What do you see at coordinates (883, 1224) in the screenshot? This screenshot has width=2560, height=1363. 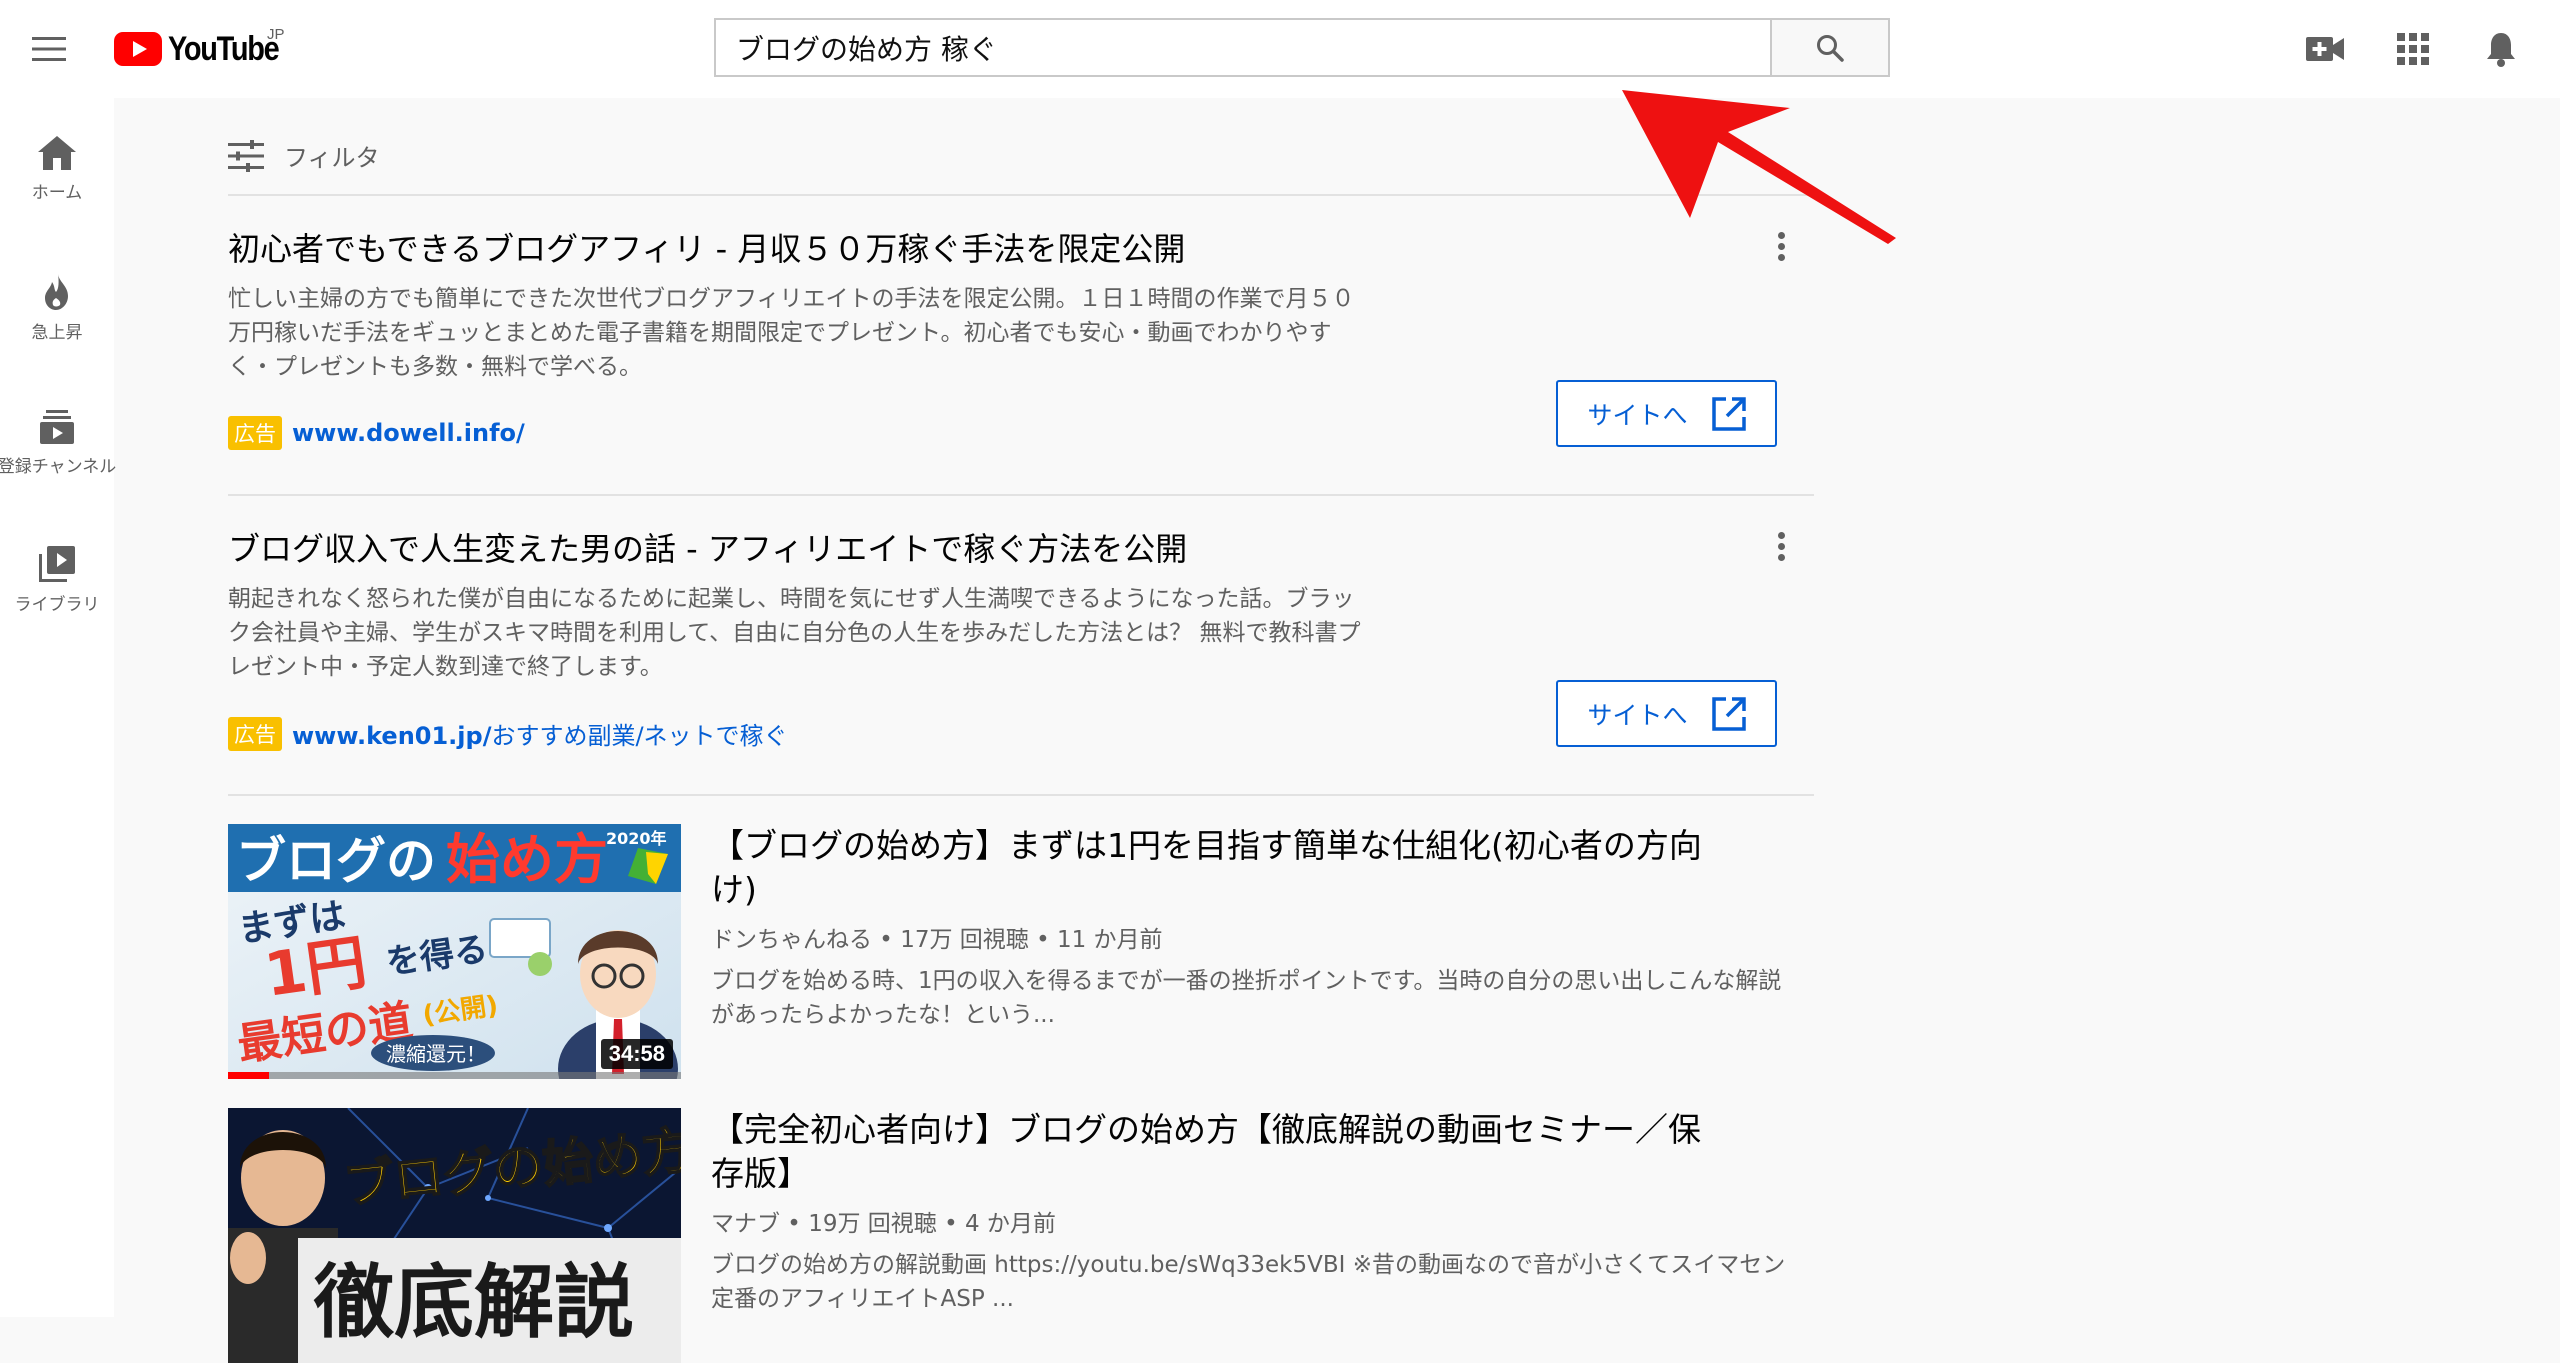 I see `video-meta: マナブ • 19万 回視聴 • 4 か月前` at bounding box center [883, 1224].